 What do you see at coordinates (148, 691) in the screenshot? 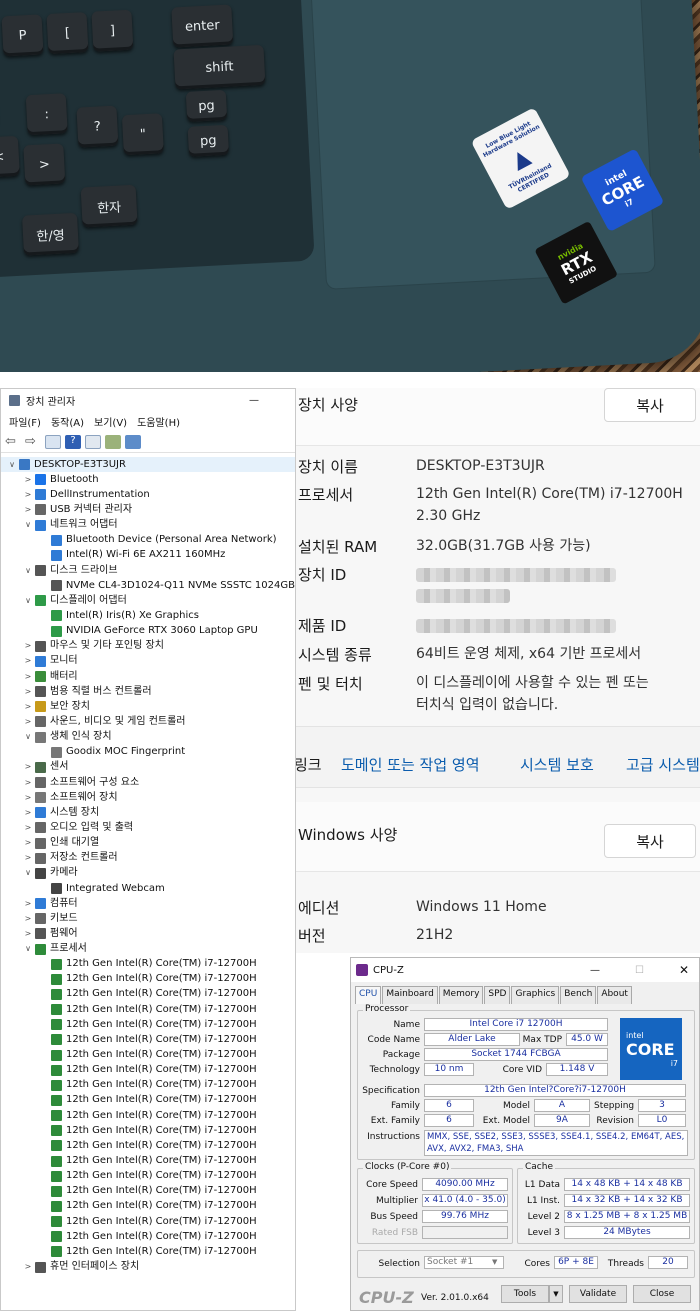
I see `tree-category: > 범용 직렬 버스 컨트롤러` at bounding box center [148, 691].